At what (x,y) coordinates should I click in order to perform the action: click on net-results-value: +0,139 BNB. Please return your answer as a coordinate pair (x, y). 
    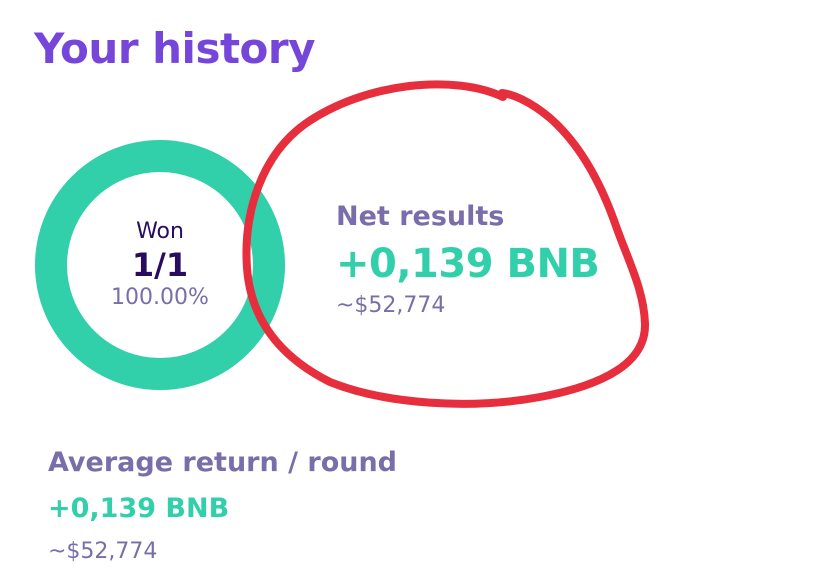
    Looking at the image, I should click on (468, 264).